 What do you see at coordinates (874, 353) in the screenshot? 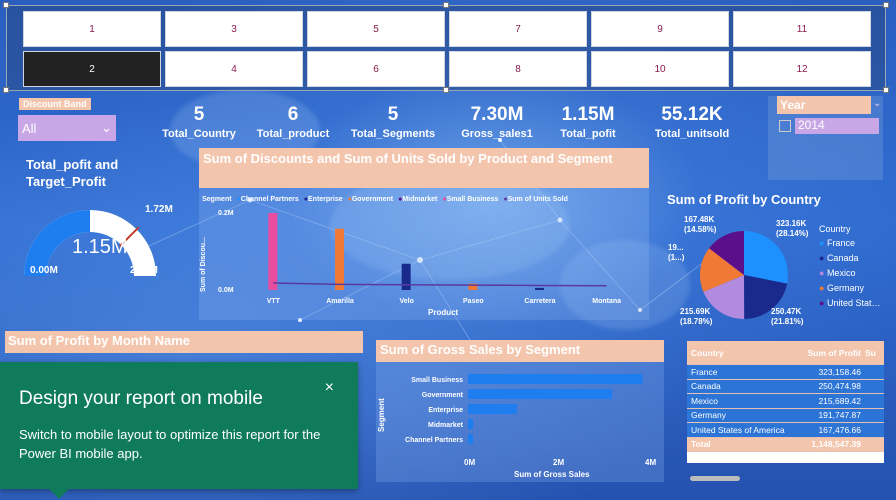
I see `column-header: Su` at bounding box center [874, 353].